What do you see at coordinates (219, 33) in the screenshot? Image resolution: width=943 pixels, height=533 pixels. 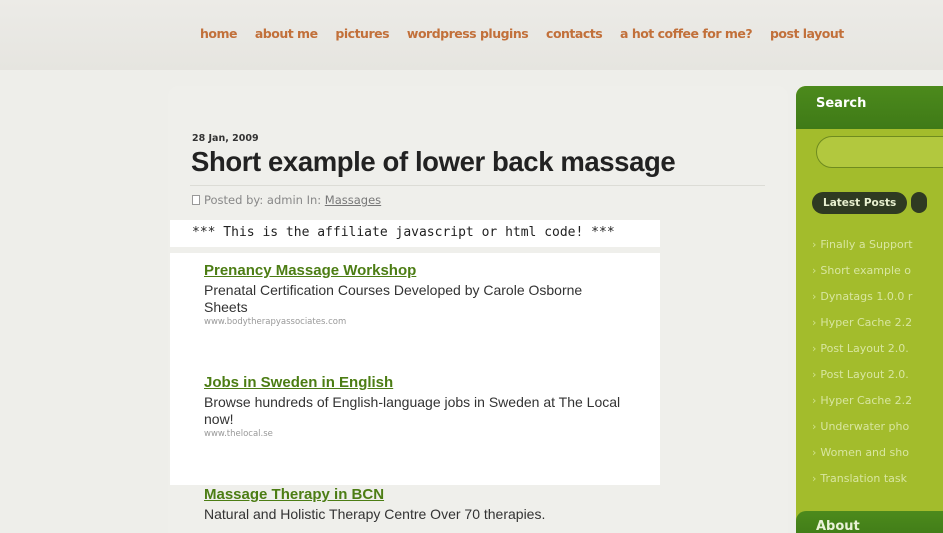 I see `nav-home: home` at bounding box center [219, 33].